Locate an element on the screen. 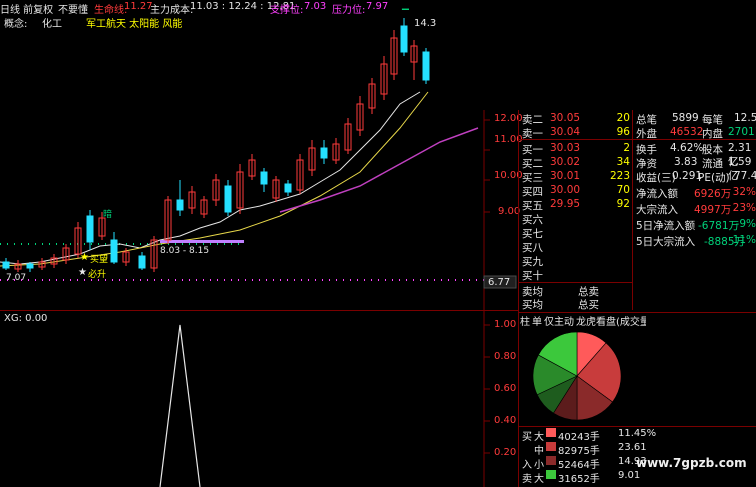 This screenshot has height=487, width=756. tab-bar-view: 柱 is located at coordinates (525, 320).